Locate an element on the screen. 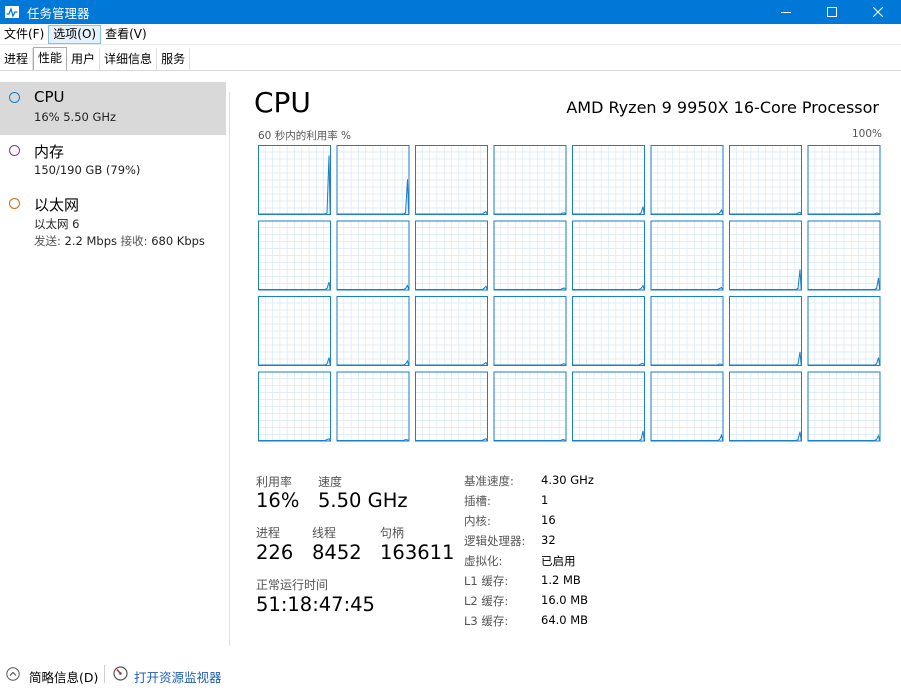 Image resolution: width=901 pixels, height=694 pixels. handles-label: 句柄 is located at coordinates (392, 533).